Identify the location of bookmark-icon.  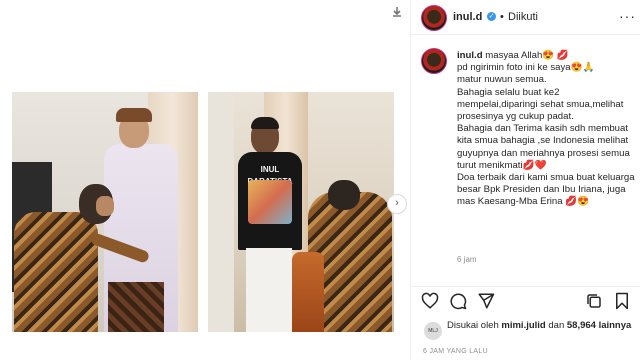
(622, 301).